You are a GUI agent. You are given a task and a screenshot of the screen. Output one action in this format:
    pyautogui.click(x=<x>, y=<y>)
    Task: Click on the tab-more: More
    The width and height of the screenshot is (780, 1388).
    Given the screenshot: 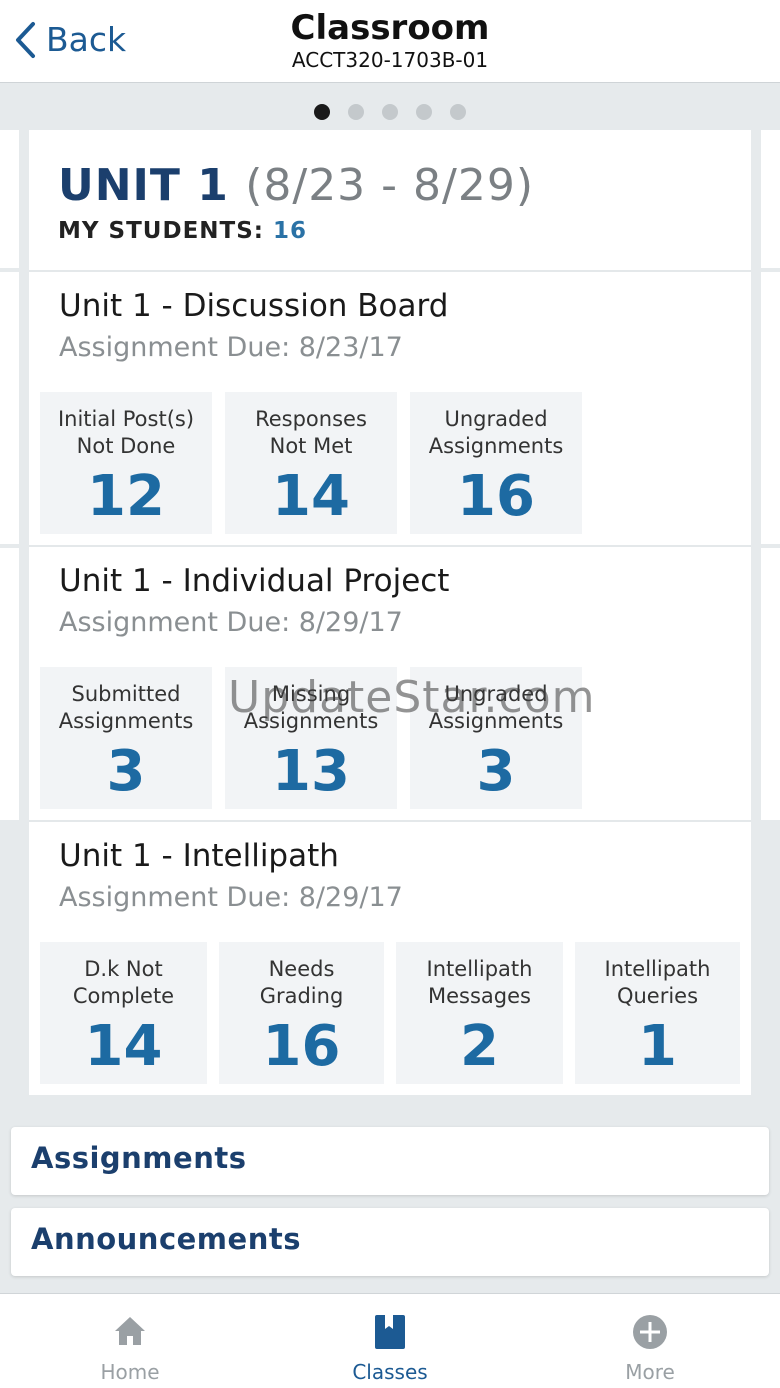 What is the action you would take?
    pyautogui.click(x=650, y=1341)
    